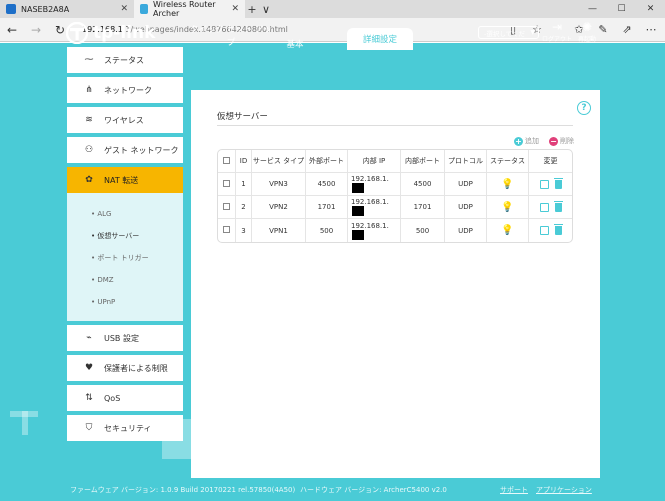  I want to click on tab-list-button: ∨, so click(266, 9).